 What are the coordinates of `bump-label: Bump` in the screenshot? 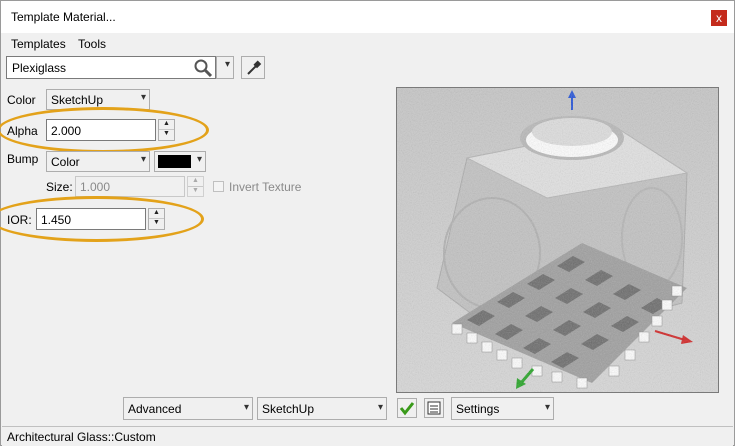 It's located at (23, 159).